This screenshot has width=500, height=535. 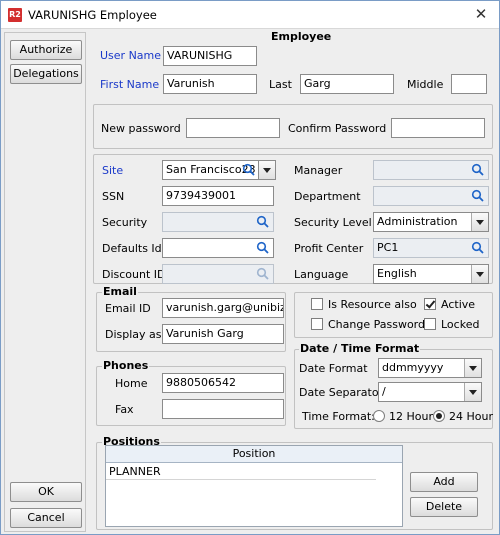 I want to click on discount-id-input, so click(x=218, y=274).